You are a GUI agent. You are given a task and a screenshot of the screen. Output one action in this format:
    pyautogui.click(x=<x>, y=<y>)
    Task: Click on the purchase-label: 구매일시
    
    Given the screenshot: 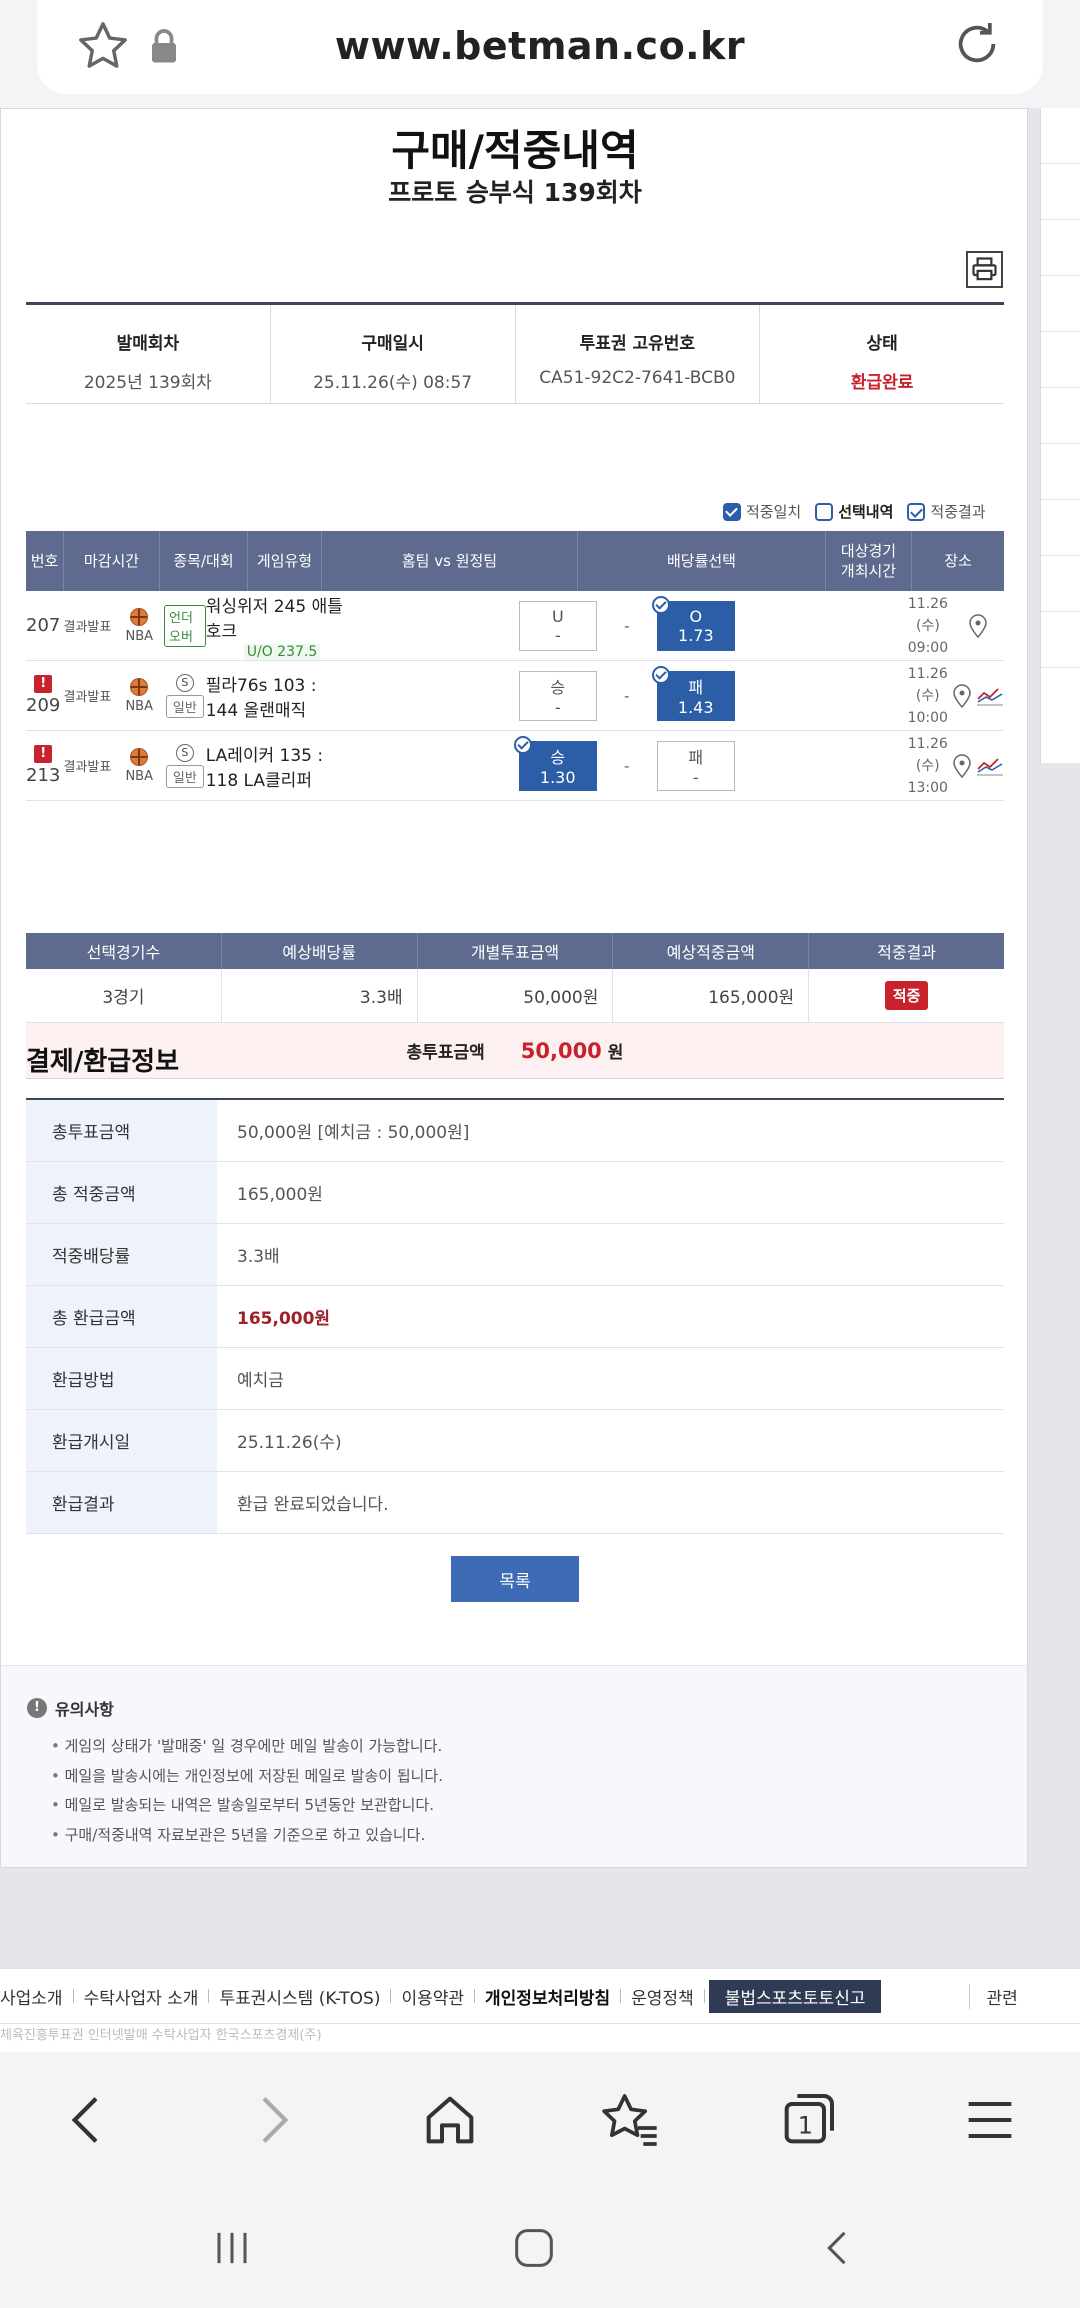 What is the action you would take?
    pyautogui.click(x=392, y=344)
    